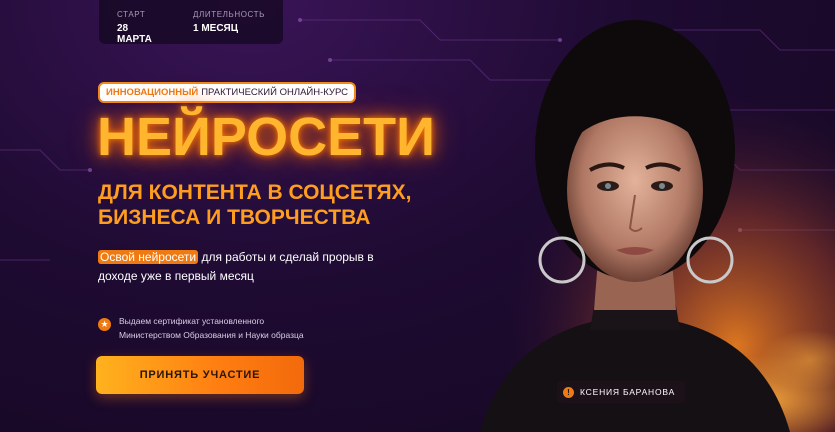  I want to click on speaker-name: КСЕНИЯ БАРАНОВА, so click(628, 392).